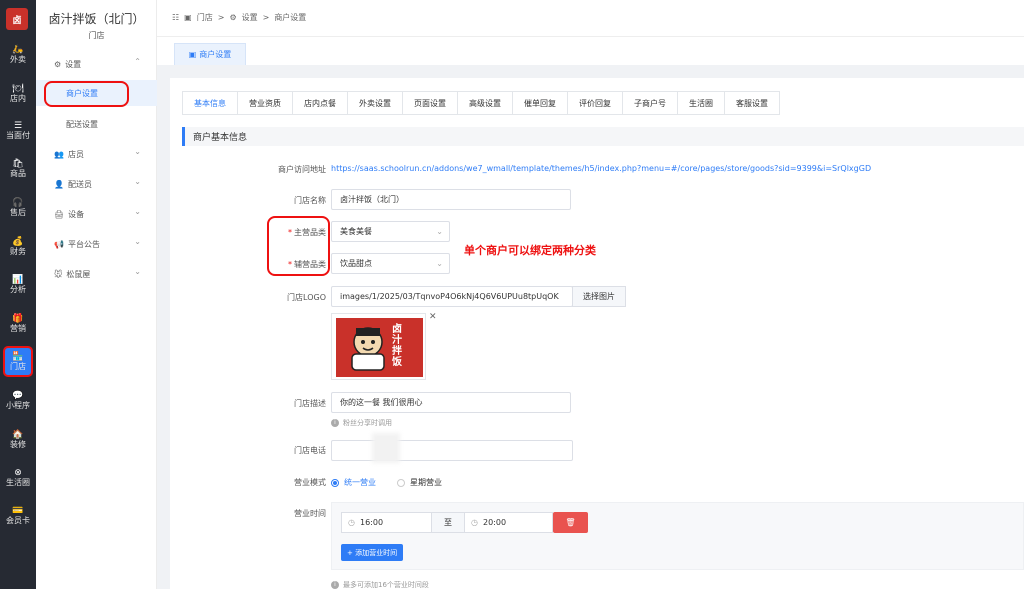  I want to click on rail-item-aftersale: 🎧 售后, so click(18, 208).